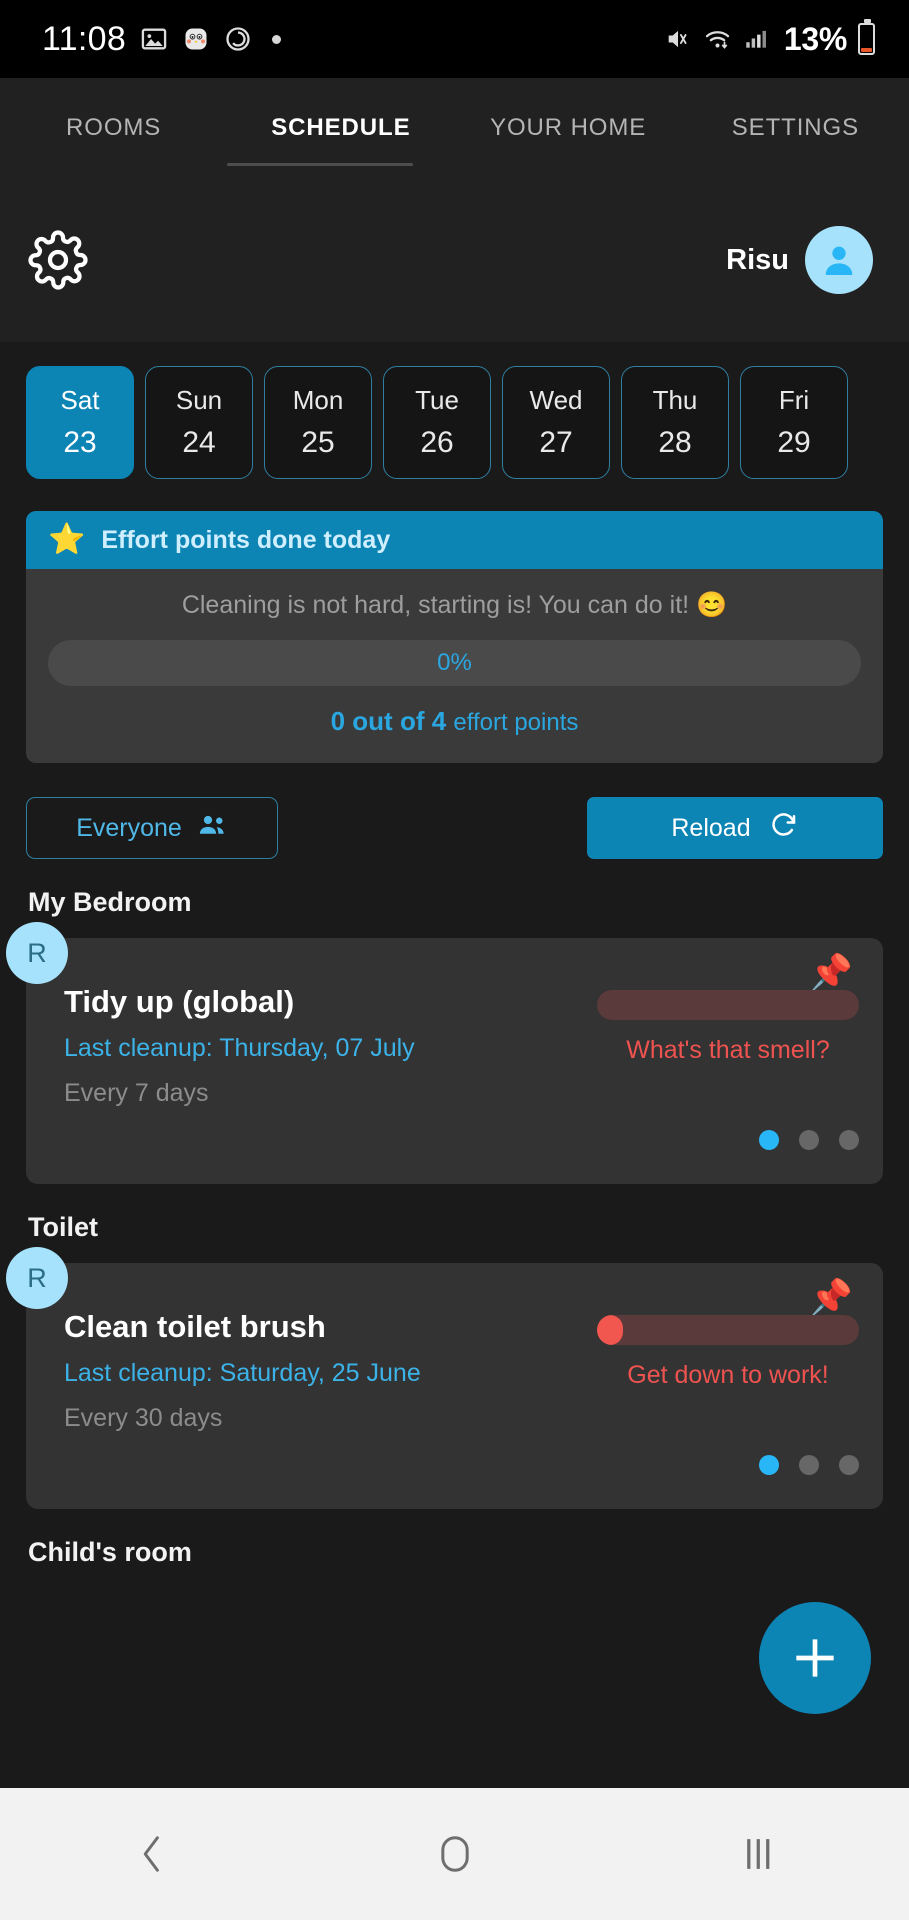  I want to click on gear-icon, so click(58, 260).